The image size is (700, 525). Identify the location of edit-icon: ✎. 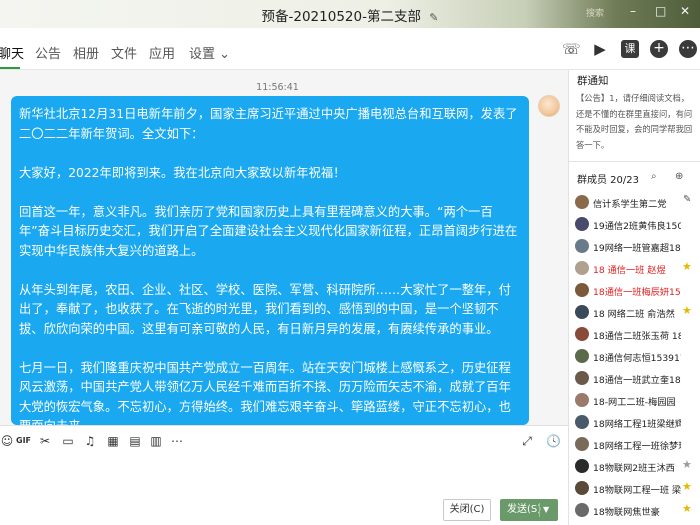
(687, 199).